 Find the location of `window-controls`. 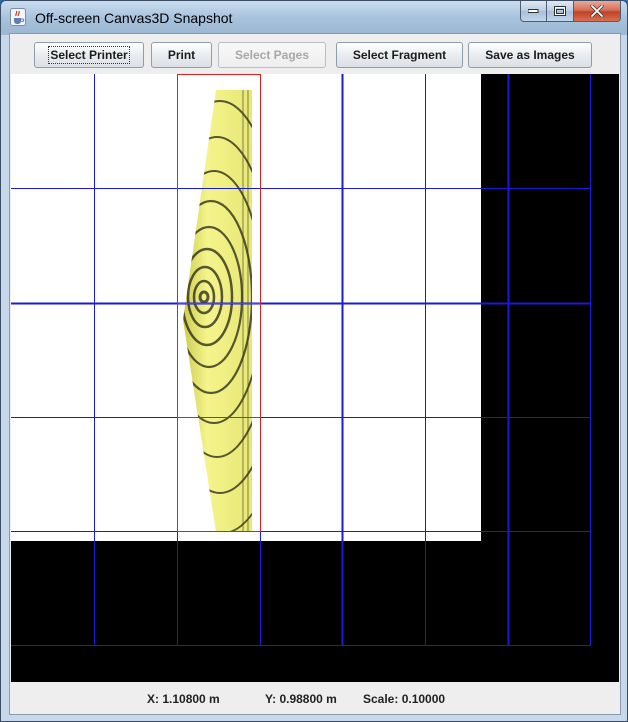

window-controls is located at coordinates (570, 12).